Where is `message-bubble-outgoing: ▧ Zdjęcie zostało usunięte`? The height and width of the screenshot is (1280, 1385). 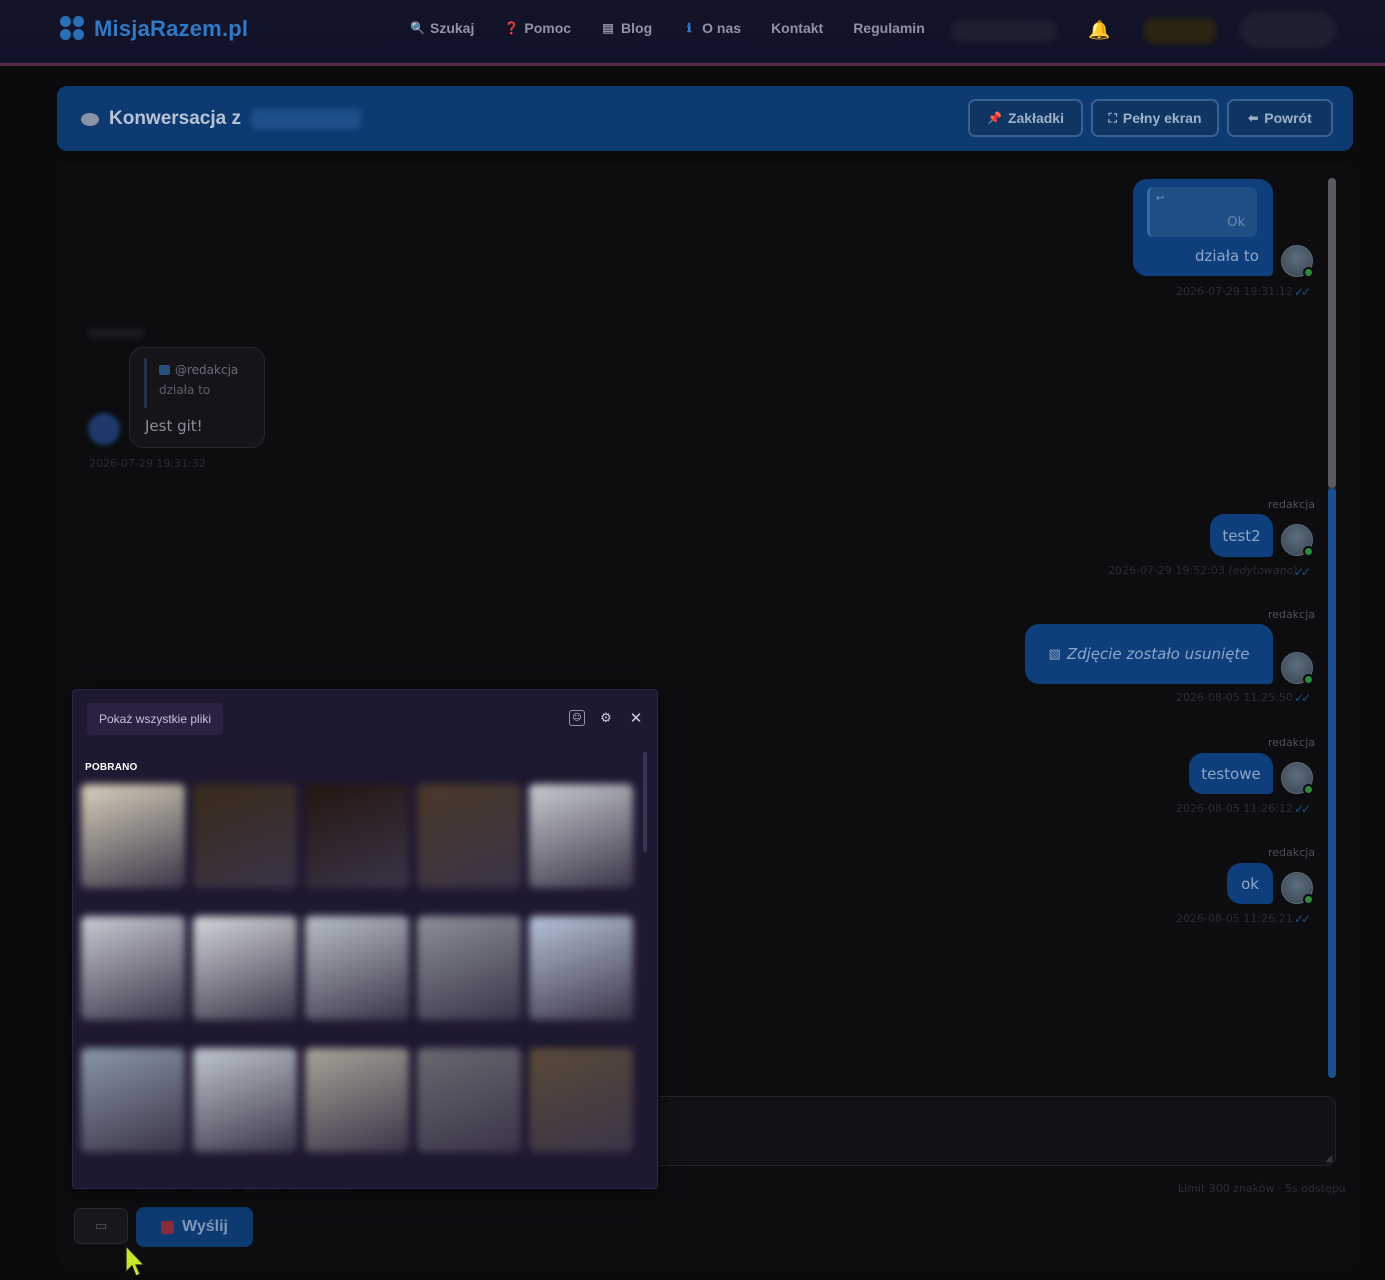 message-bubble-outgoing: ▧ Zdjęcie zostało usunięte is located at coordinates (1149, 654).